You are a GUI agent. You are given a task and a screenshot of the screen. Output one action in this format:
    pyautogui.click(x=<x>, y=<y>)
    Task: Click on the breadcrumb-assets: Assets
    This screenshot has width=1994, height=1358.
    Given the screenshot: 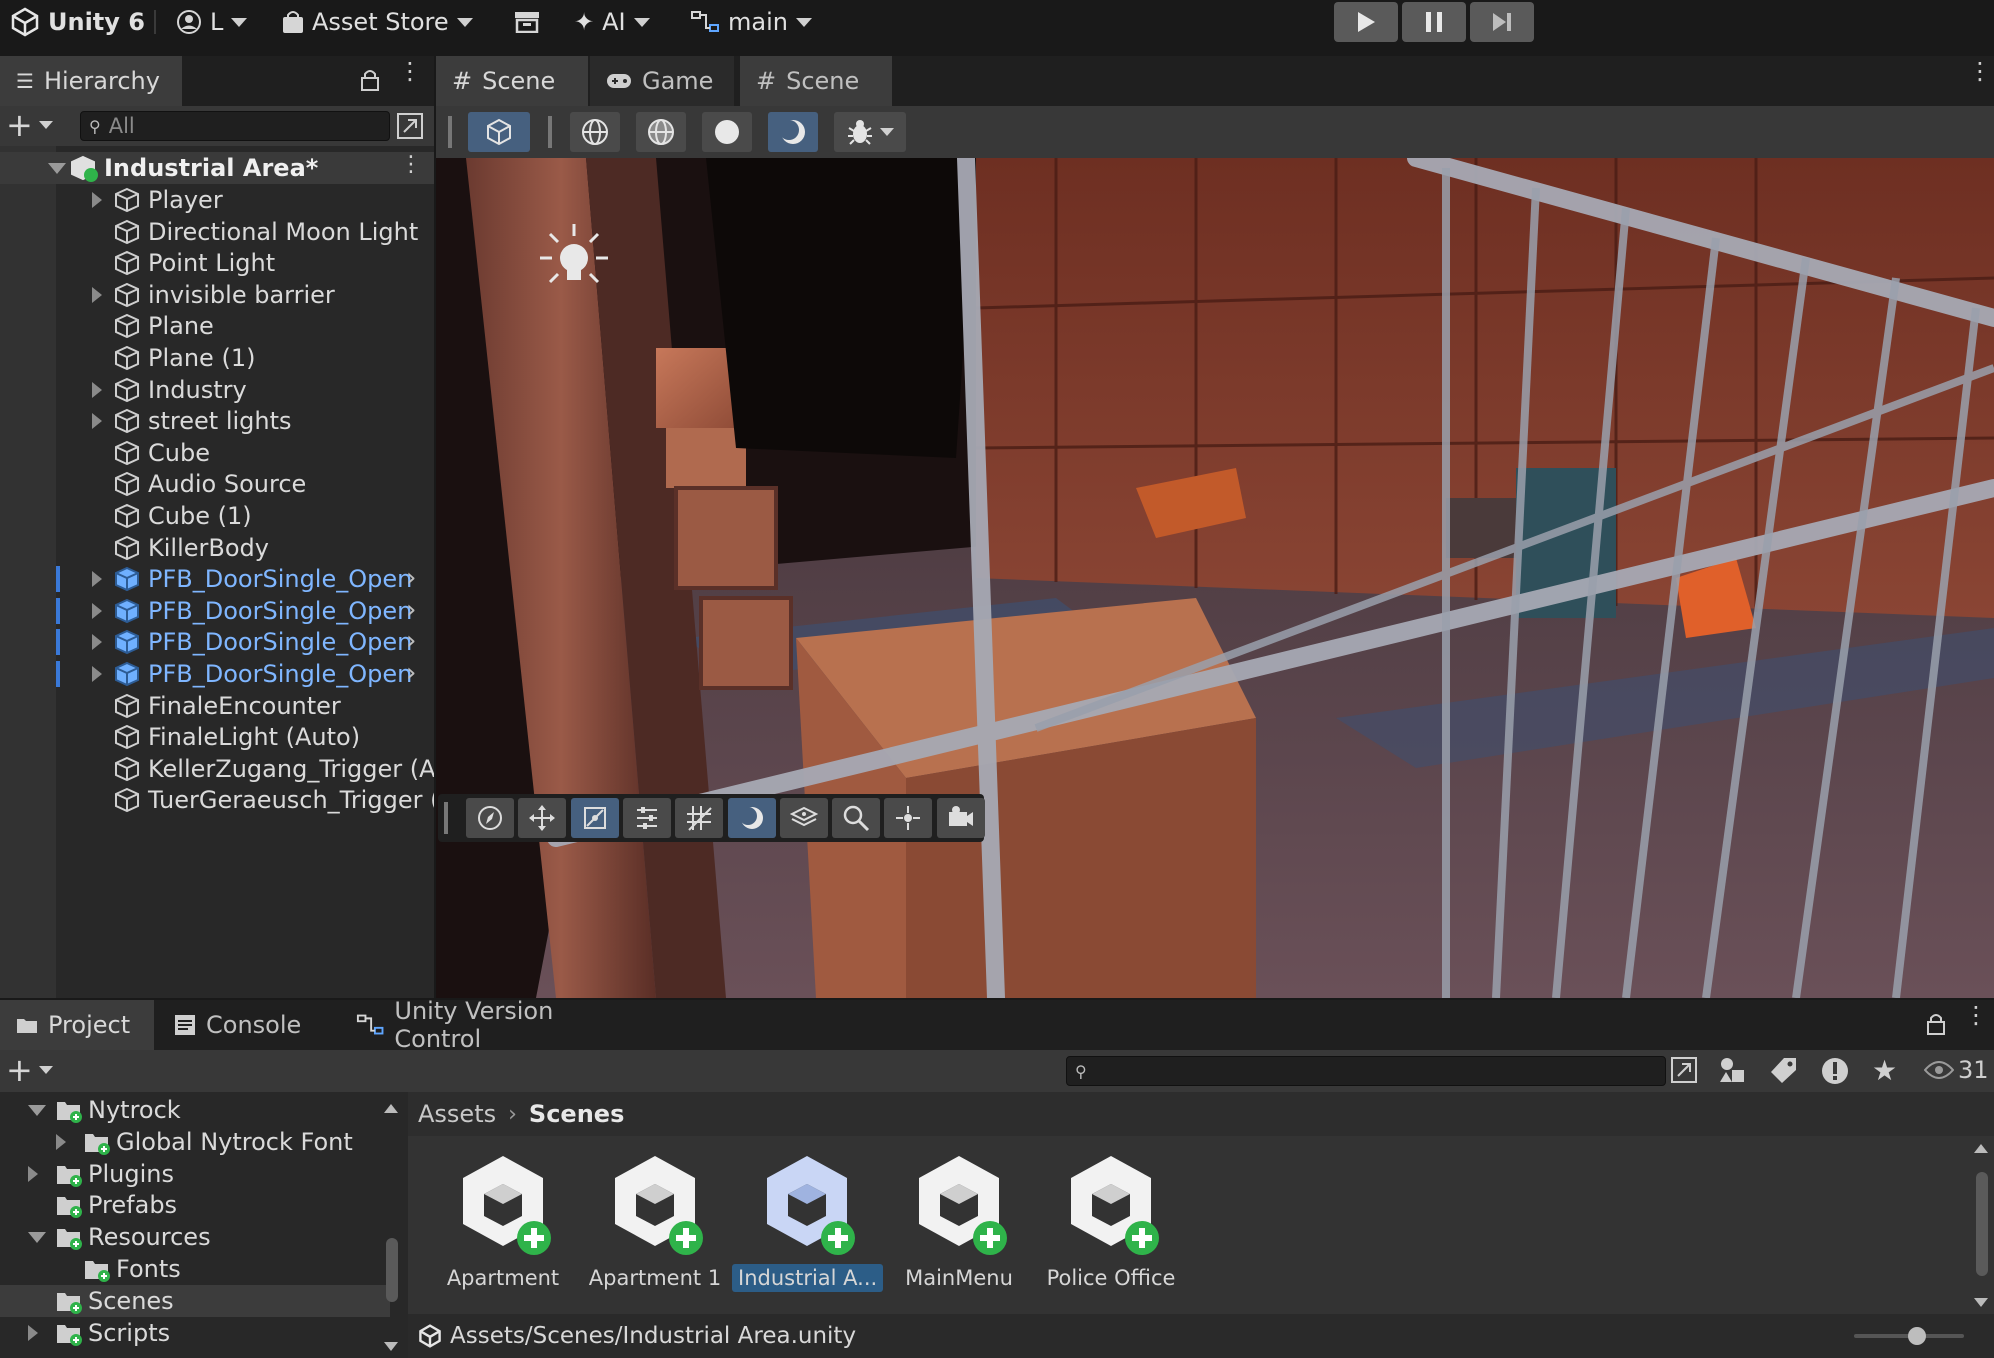 What is the action you would take?
    pyautogui.click(x=457, y=1114)
    